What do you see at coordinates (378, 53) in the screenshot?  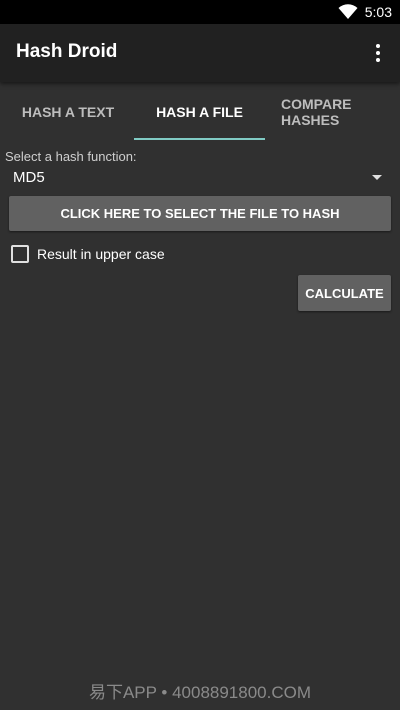 I see `overflow-menu-icon` at bounding box center [378, 53].